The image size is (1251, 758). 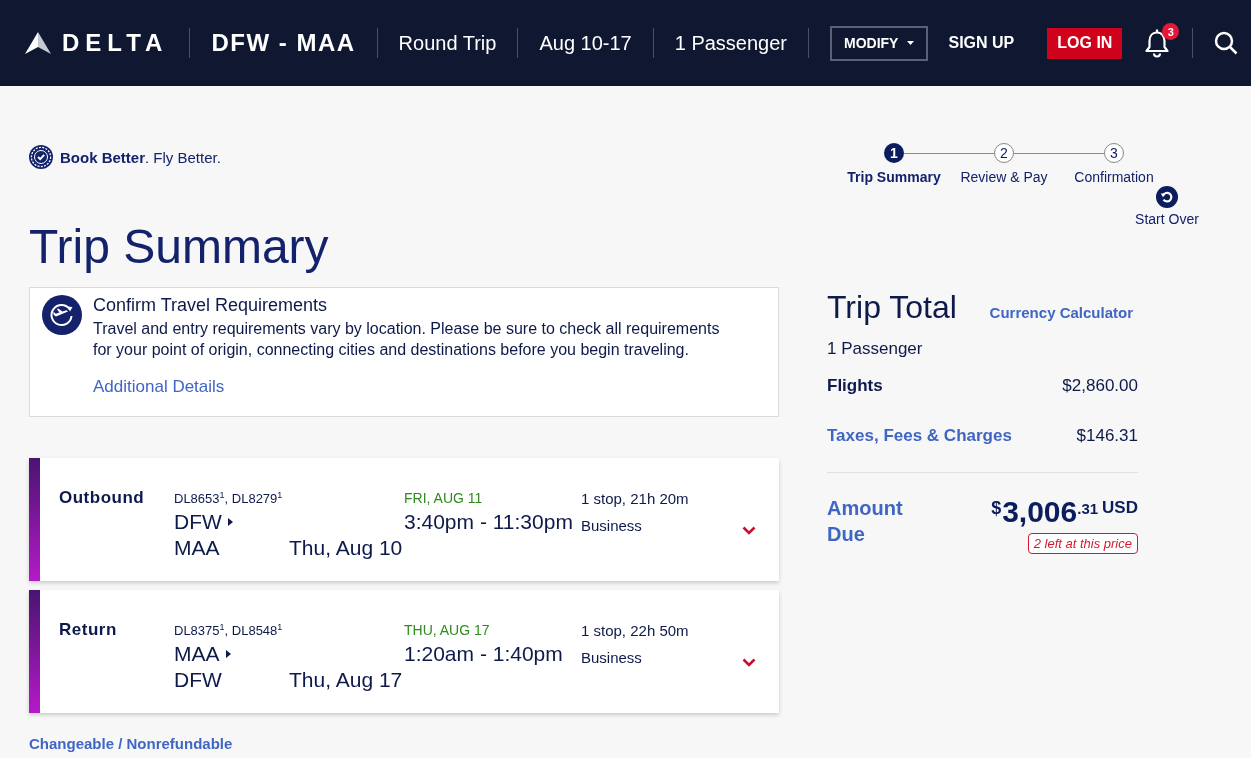 What do you see at coordinates (483, 654) in the screenshot?
I see `flight-times: 1:20am - 1:40pm` at bounding box center [483, 654].